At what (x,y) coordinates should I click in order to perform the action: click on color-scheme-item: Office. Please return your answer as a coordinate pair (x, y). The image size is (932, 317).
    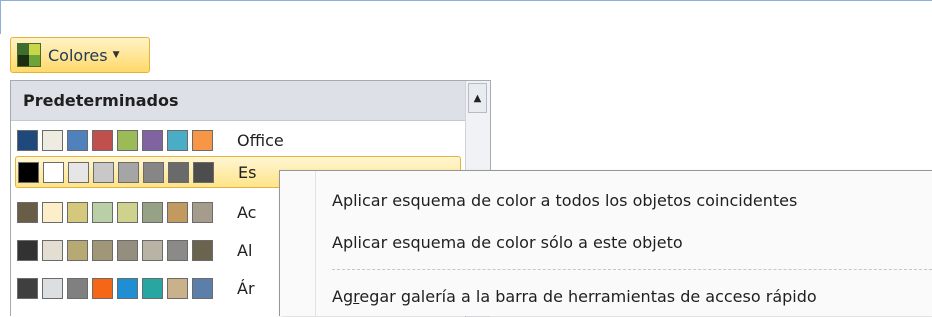
    Looking at the image, I should click on (238, 140).